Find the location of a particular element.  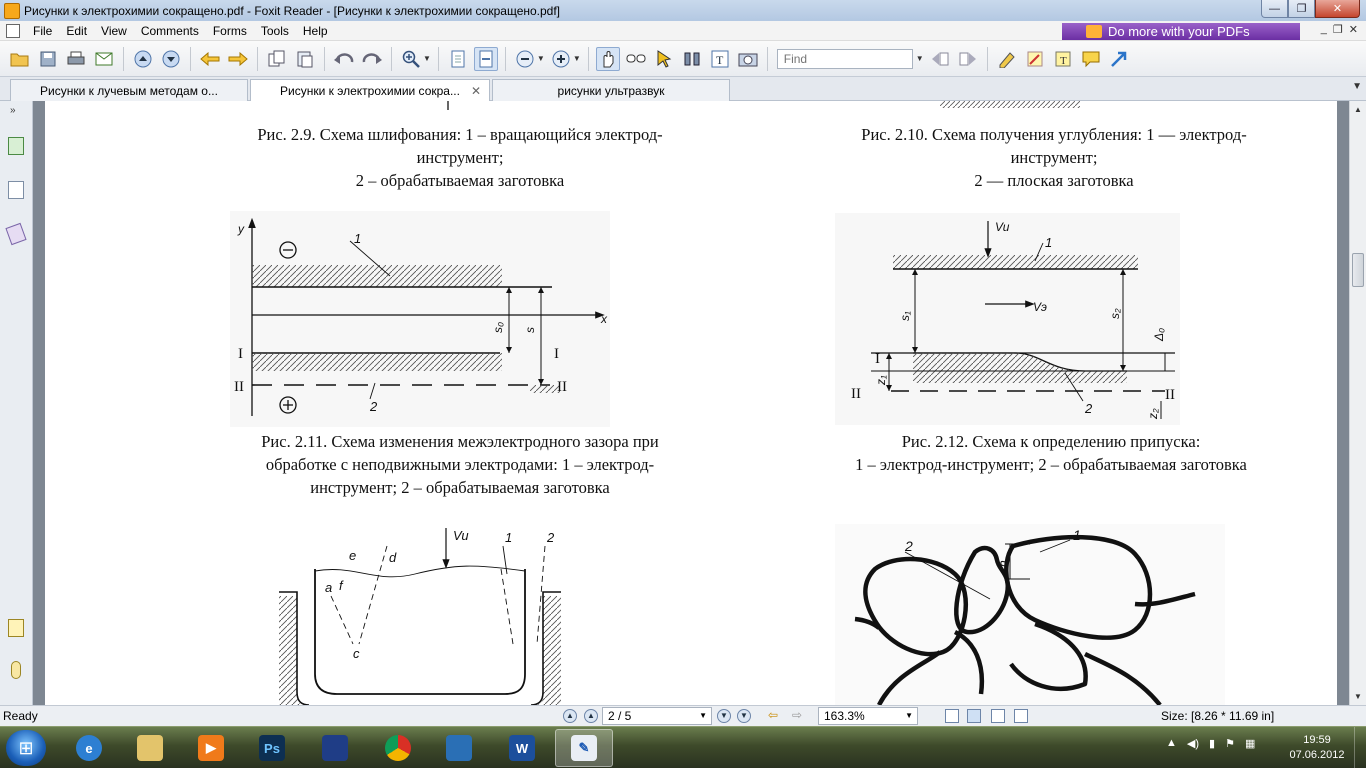

find-previous-icon is located at coordinates (940, 59).